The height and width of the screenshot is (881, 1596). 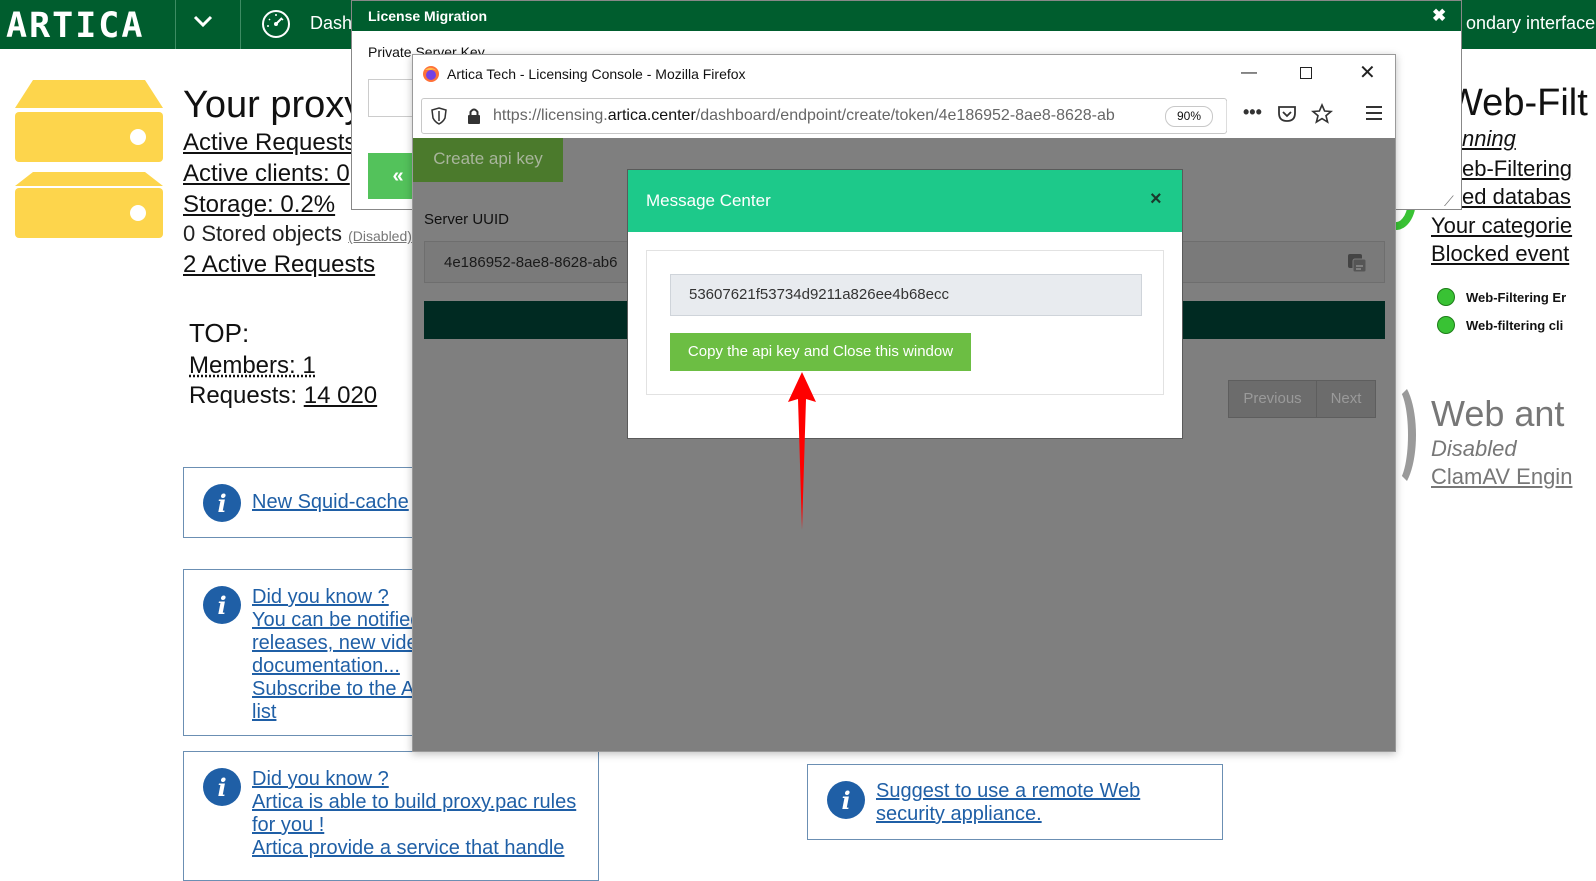 What do you see at coordinates (1226, 116) in the screenshot?
I see `toolbar-divider` at bounding box center [1226, 116].